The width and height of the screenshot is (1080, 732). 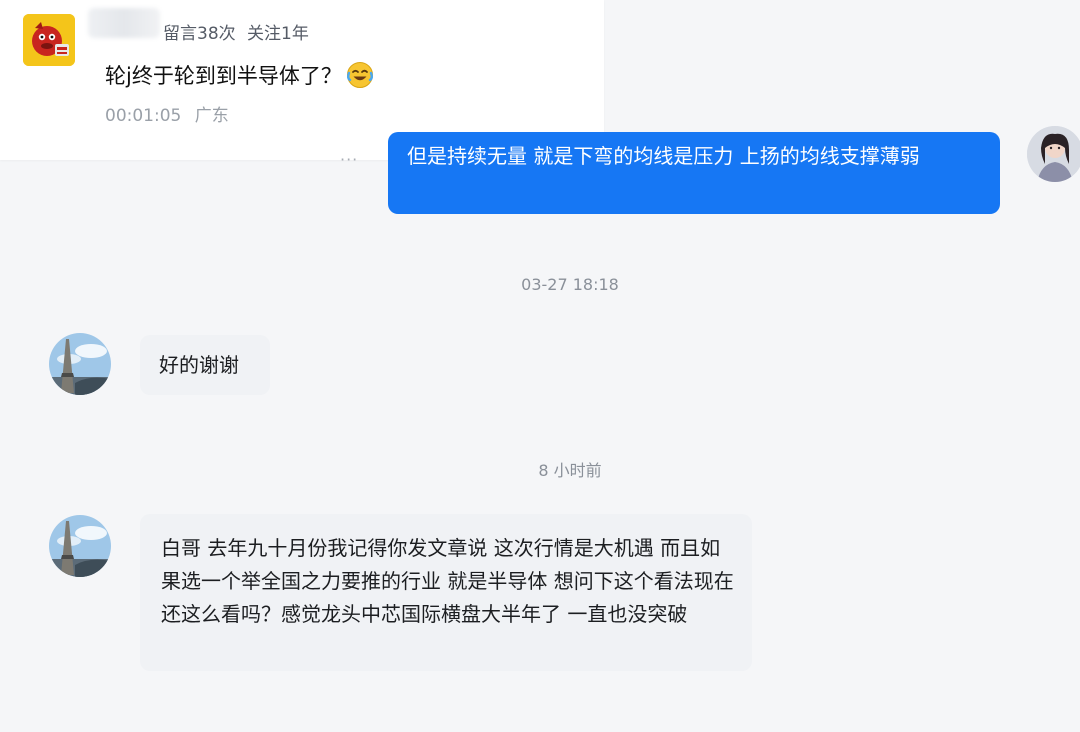 I want to click on commenter-meta: 留言38次 关注1年, so click(x=236, y=31).